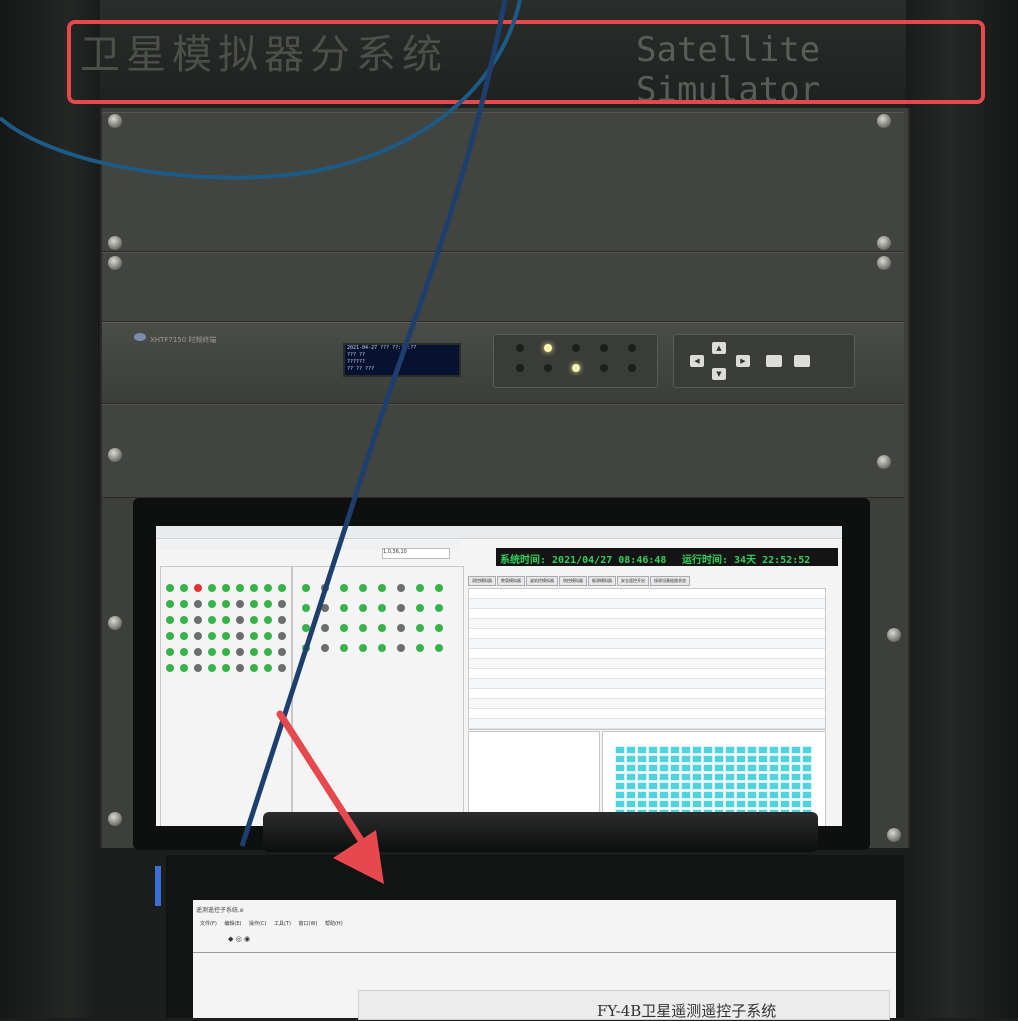  What do you see at coordinates (323, 781) in the screenshot?
I see `red-arrow-shaft` at bounding box center [323, 781].